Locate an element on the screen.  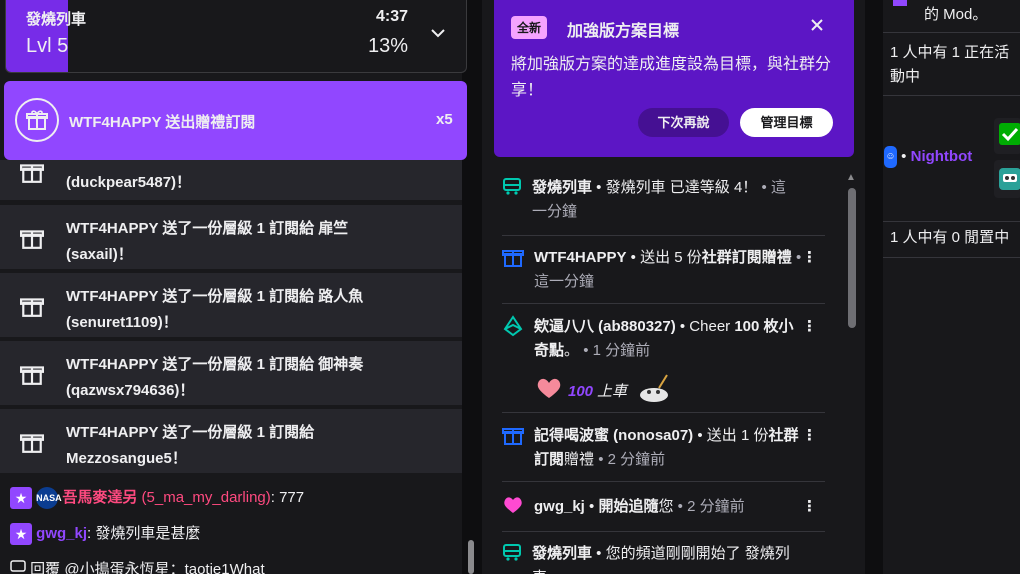
activity-text2: 。 is located at coordinates (572, 350).